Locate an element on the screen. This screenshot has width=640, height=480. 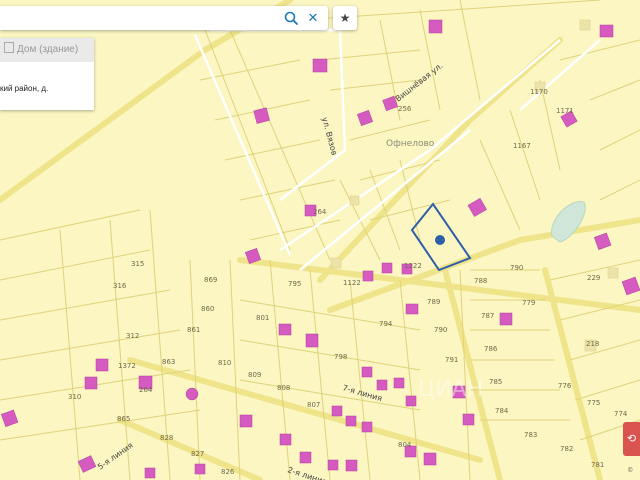
search-input is located at coordinates (141, 19).